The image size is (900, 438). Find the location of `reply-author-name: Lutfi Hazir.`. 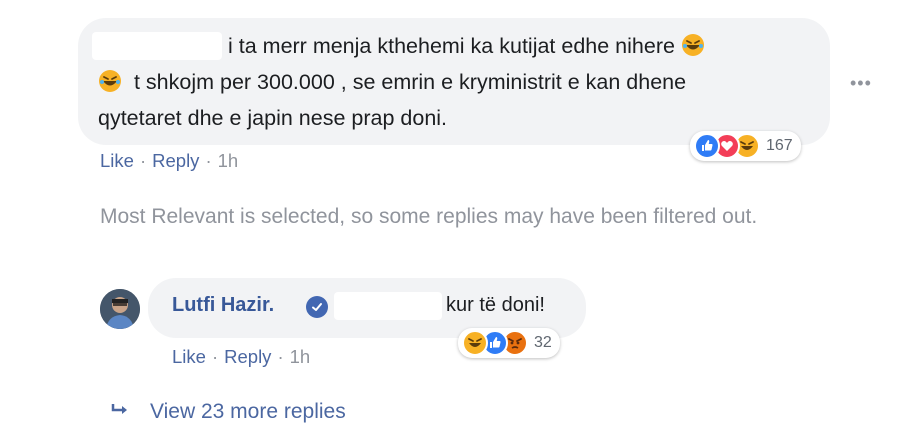

reply-author-name: Lutfi Hazir. is located at coordinates (223, 305).